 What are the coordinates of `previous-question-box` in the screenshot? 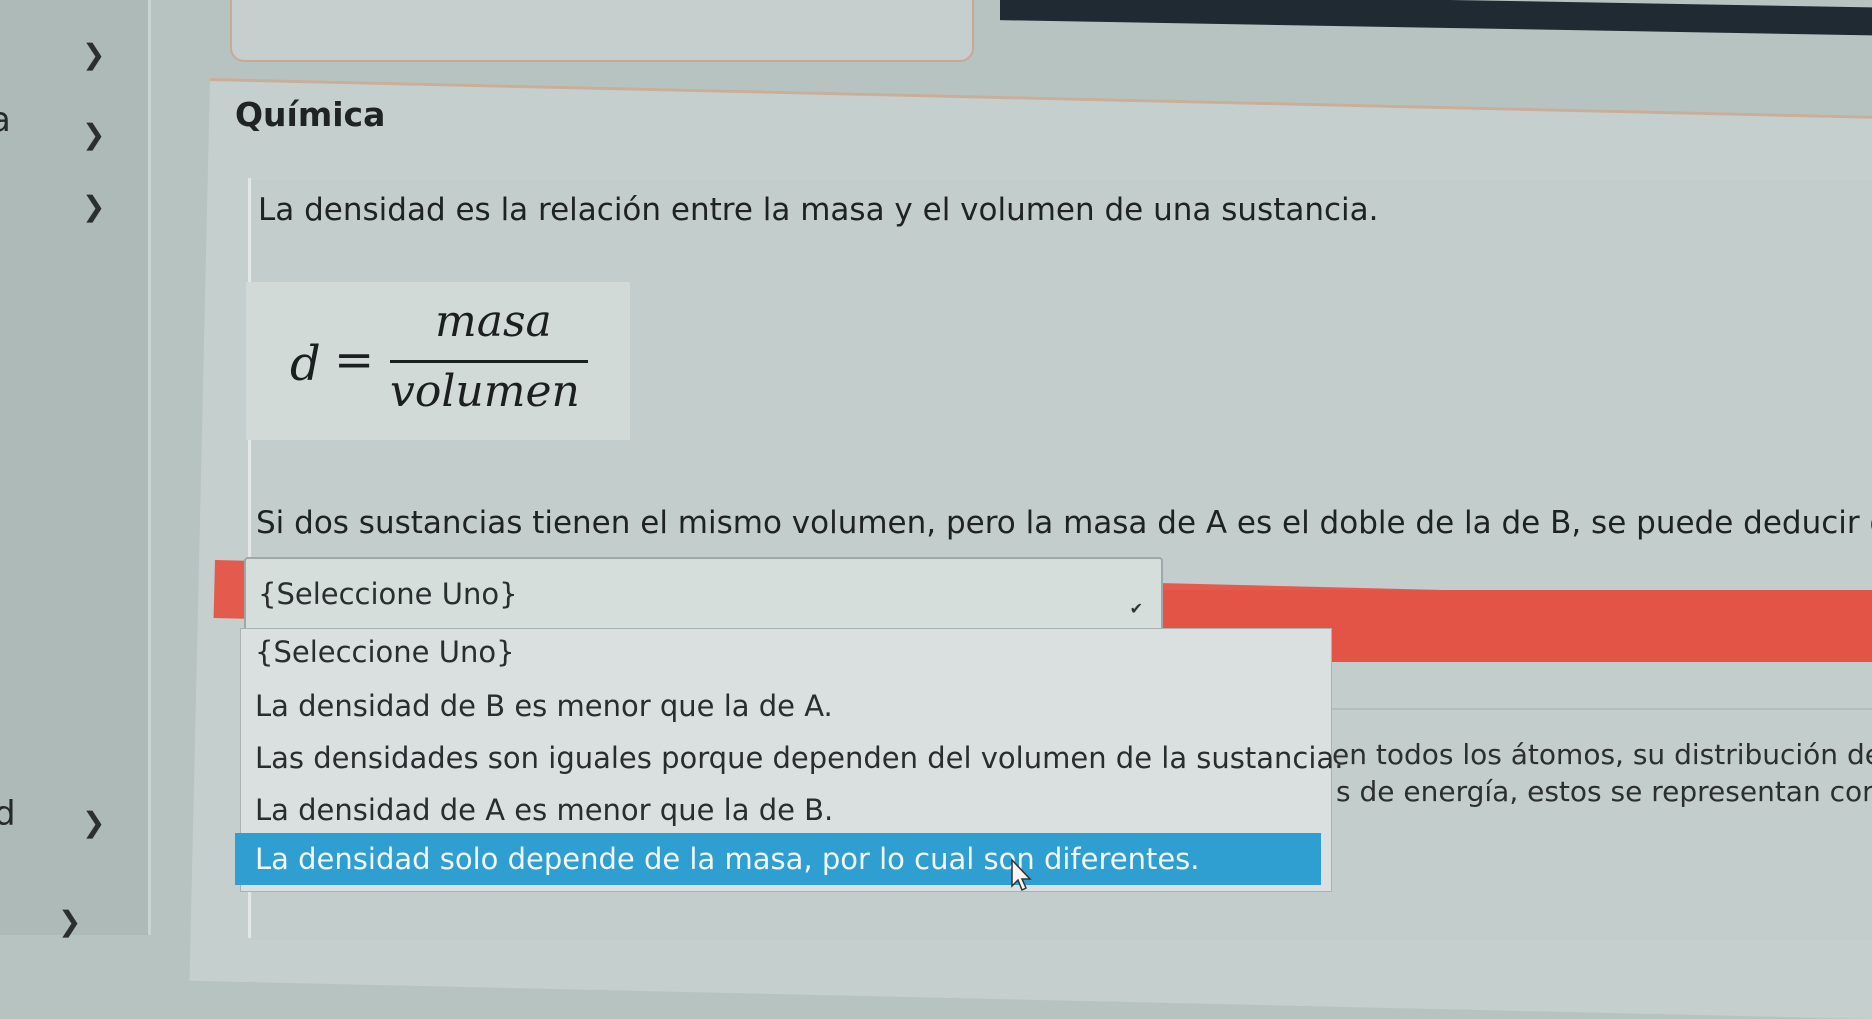 It's located at (602, 31).